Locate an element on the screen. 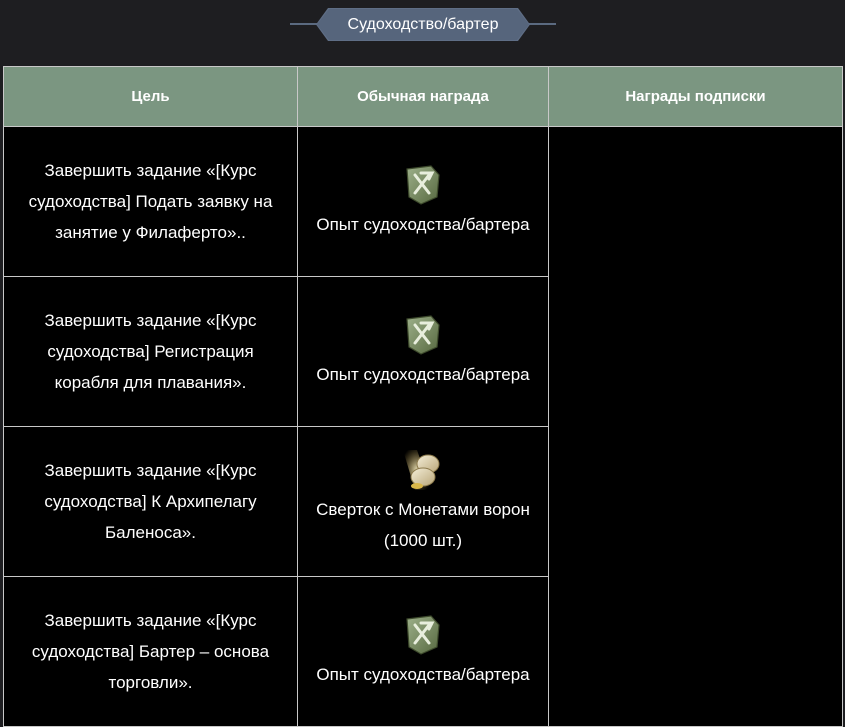 This screenshot has height=727, width=845. section-header: Судоходство/бартер is located at coordinates (422, 33).